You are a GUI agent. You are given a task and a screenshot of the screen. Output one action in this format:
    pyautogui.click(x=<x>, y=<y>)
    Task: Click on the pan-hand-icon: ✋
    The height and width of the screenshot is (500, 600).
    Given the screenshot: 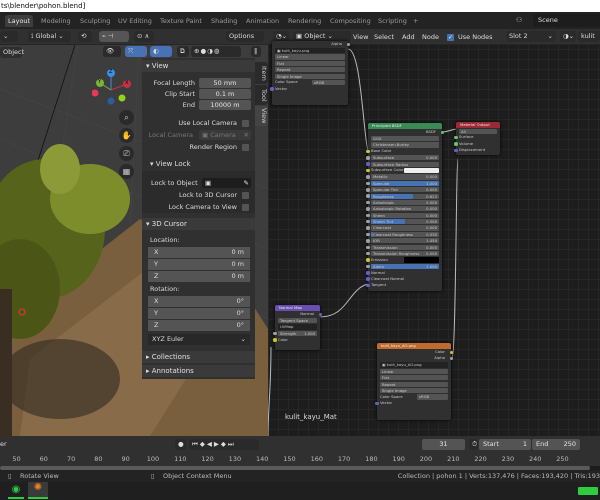 What is the action you would take?
    pyautogui.click(x=126, y=135)
    